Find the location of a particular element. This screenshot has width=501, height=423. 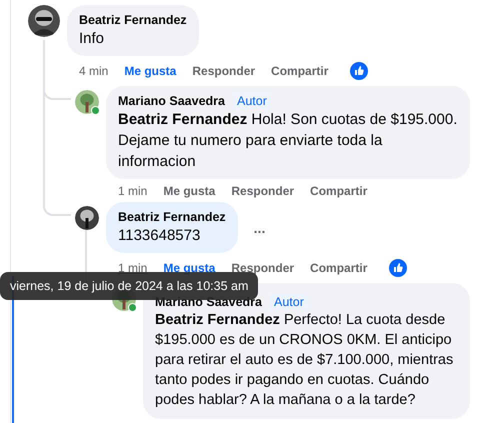

comment-text: Beatriz Fernandez Perfecto! La cuota desde $195.000 es de un CRONOS 0KM. El anticipo para retirar el auto es de $7.100.000, mientras tanto podes ir pagando en cuotas. Cuándo podes hablar? A la mañana o a la tarde? is located at coordinates (304, 360).